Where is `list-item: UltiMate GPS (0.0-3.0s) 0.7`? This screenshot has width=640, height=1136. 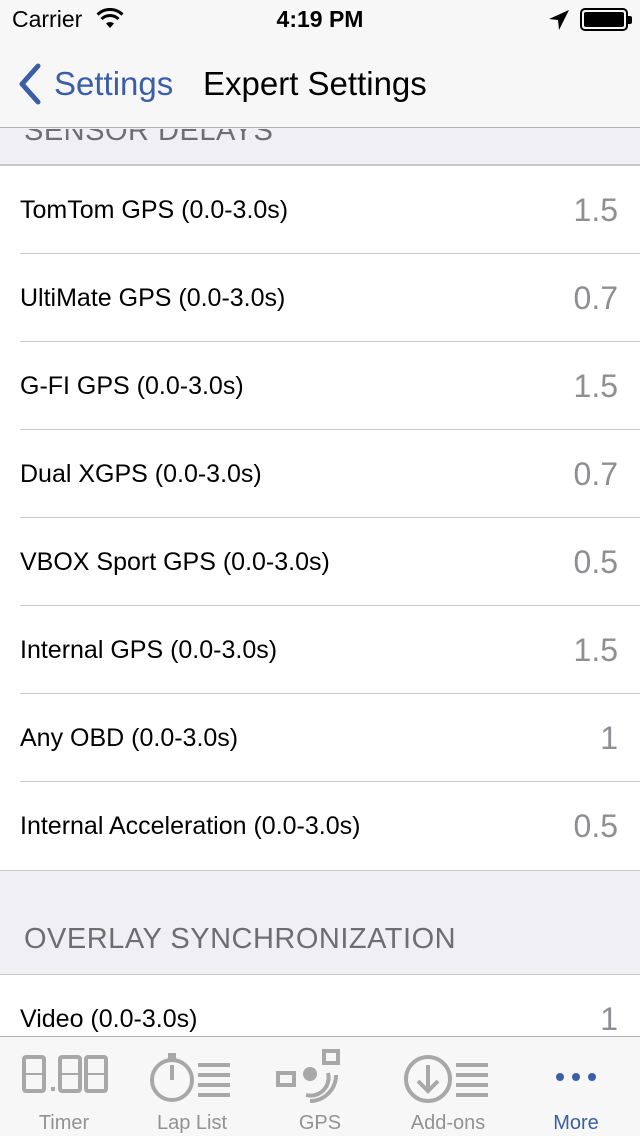 list-item: UltiMate GPS (0.0-3.0s) 0.7 is located at coordinates (320, 298).